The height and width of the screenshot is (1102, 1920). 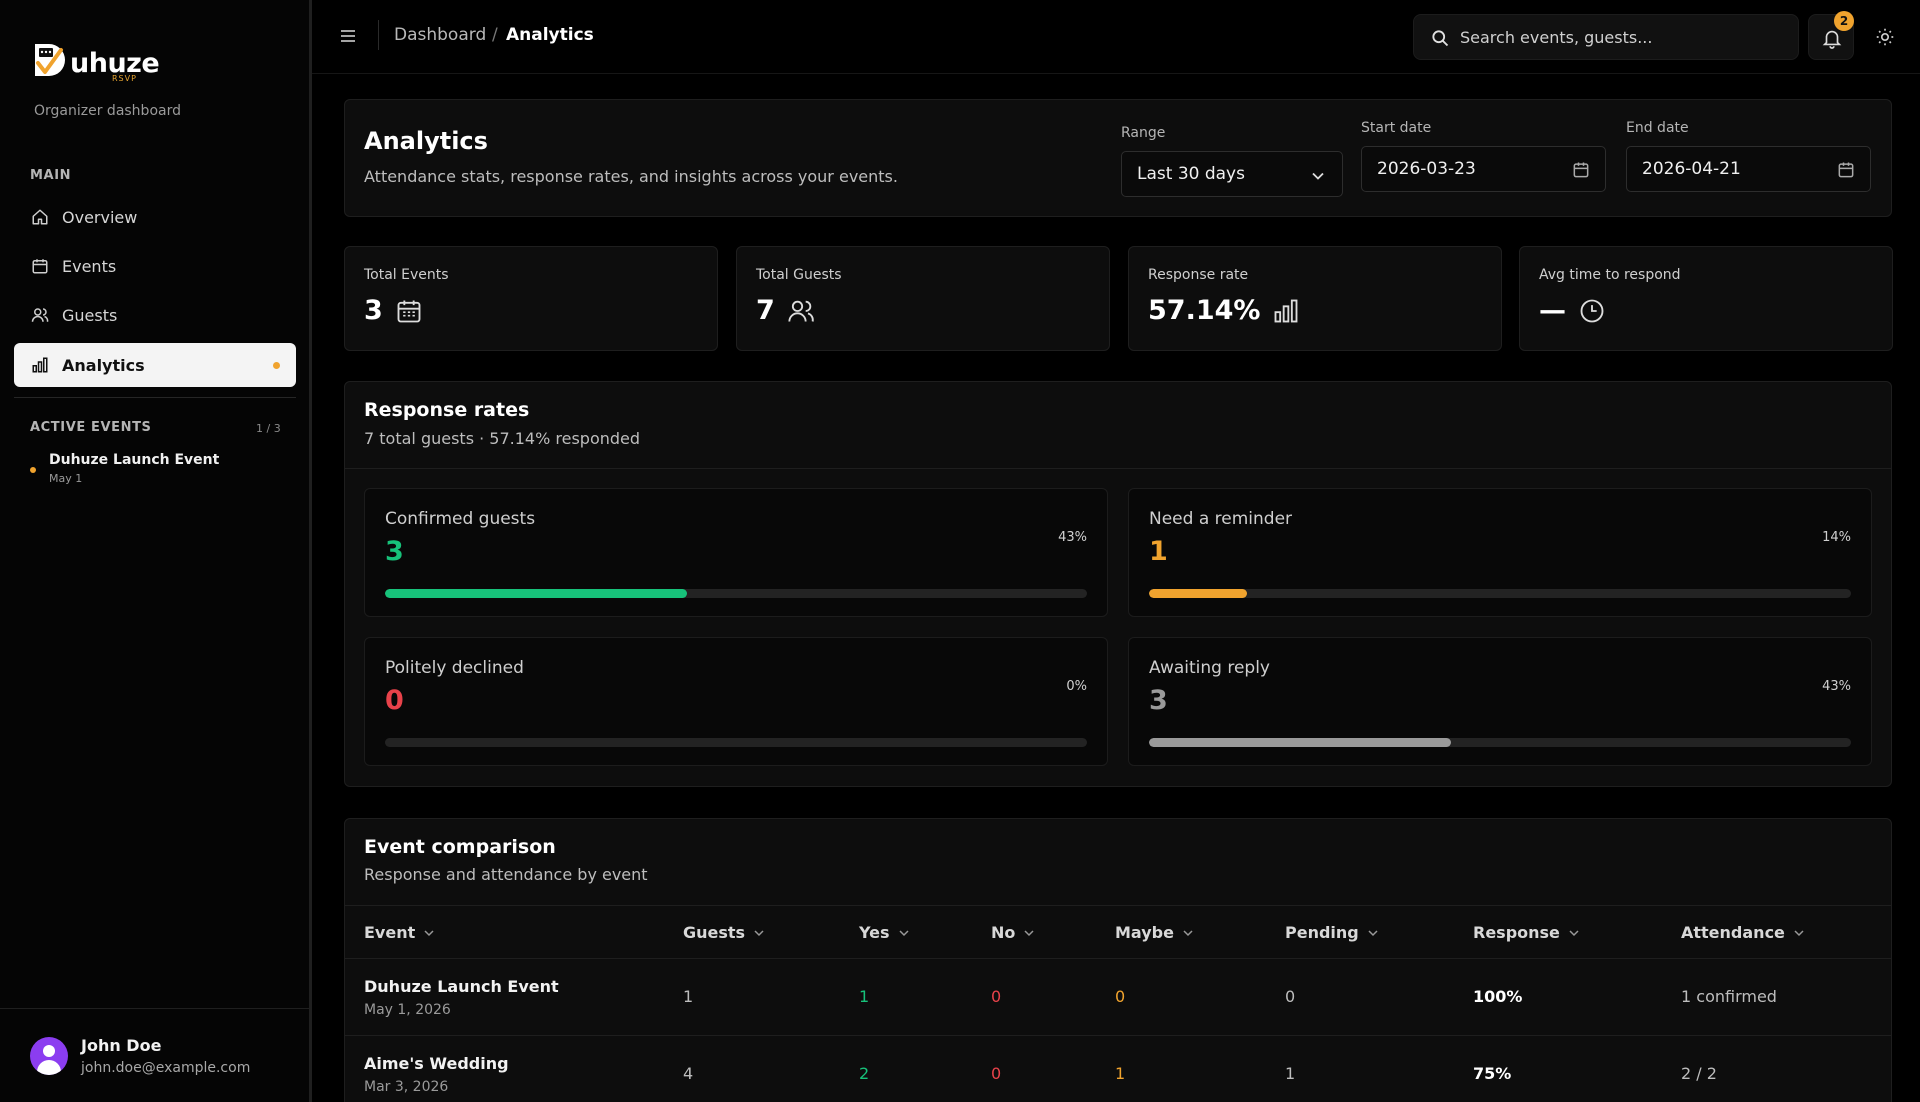 I want to click on section-title: Event comparison, so click(x=460, y=847).